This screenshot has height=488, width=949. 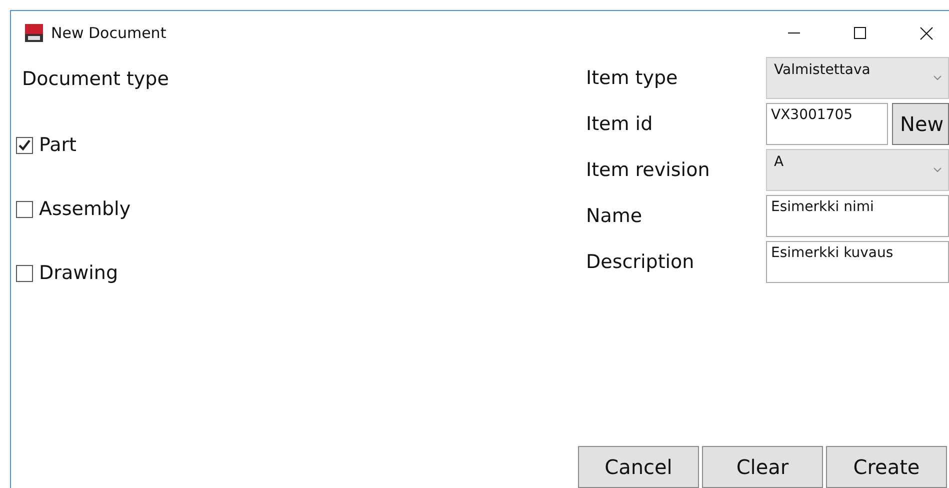 I want to click on dropdown: Valmistettava, so click(x=857, y=78).